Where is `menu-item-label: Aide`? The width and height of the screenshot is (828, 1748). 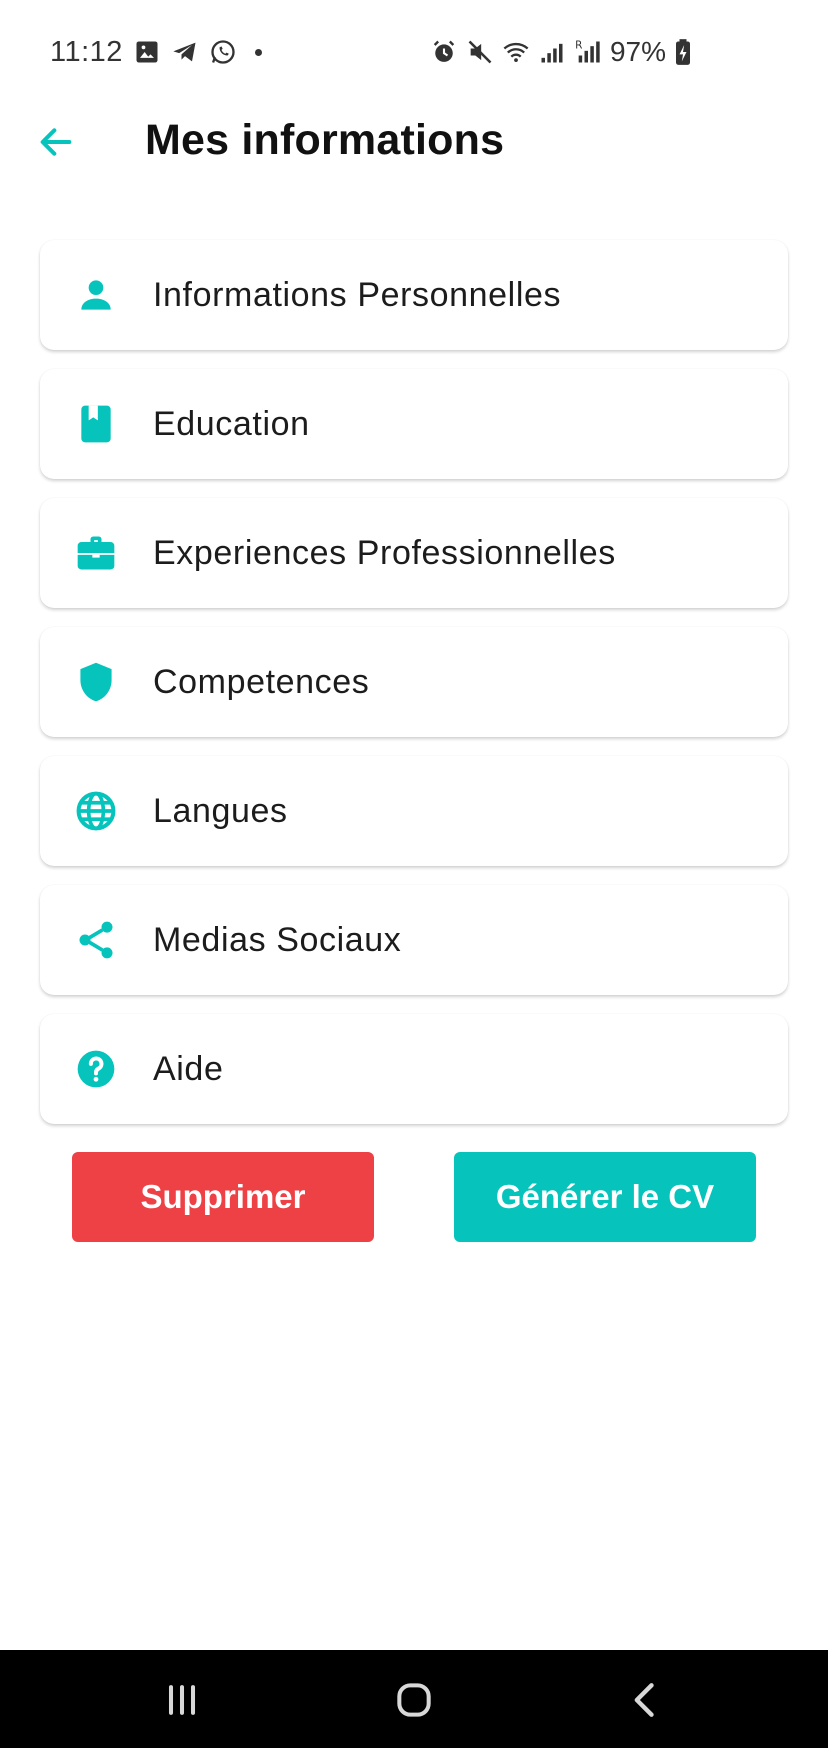 menu-item-label: Aide is located at coordinates (188, 1068).